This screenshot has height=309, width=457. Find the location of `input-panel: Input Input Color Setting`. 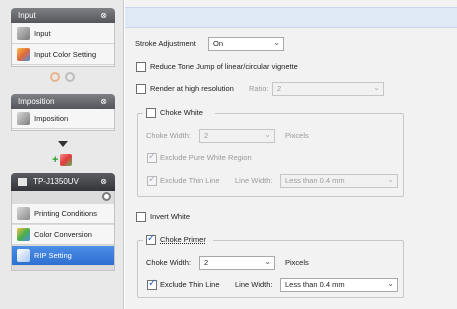

input-panel: Input Input Color Setting is located at coordinates (63, 45).